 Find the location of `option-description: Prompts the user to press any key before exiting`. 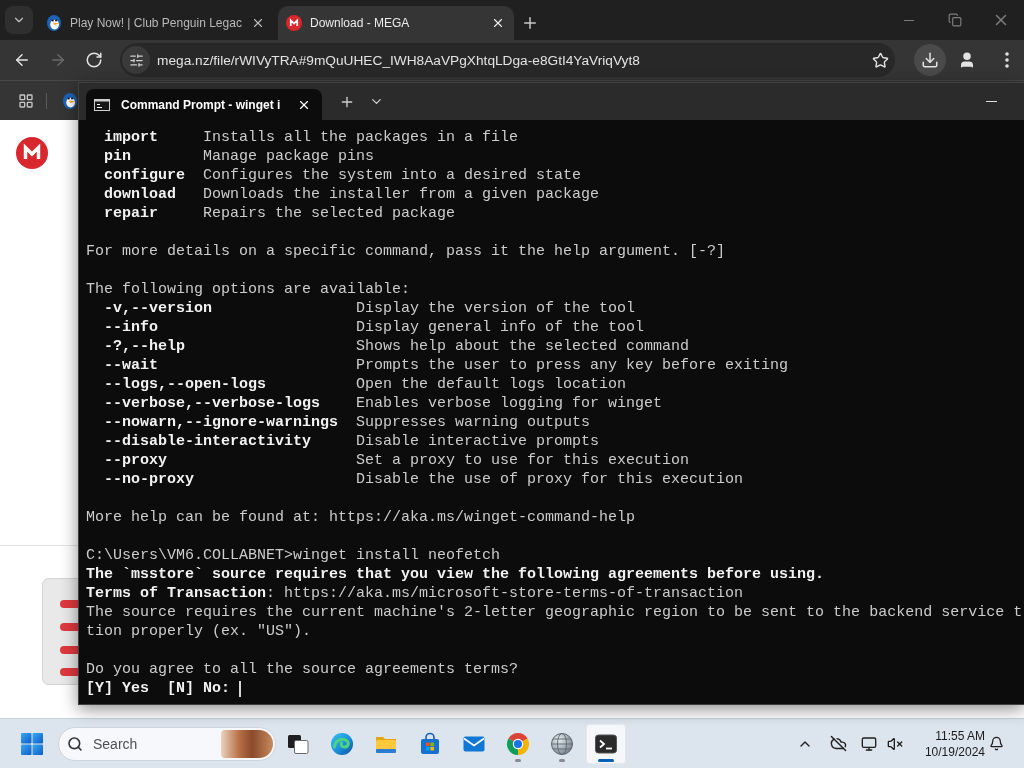

option-description: Prompts the user to press any key before exiting is located at coordinates (572, 365).